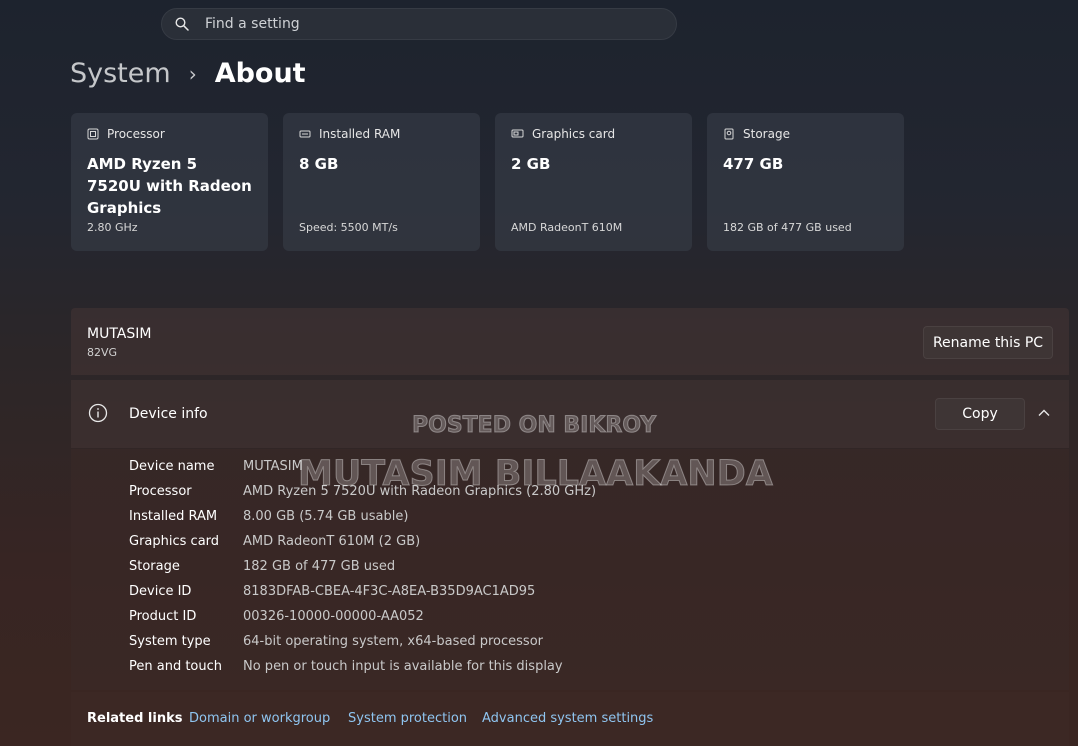  Describe the element at coordinates (593, 182) in the screenshot. I see `spec-card-graphics: Graphics card 2 GB AMD RadeonT 610M` at that location.